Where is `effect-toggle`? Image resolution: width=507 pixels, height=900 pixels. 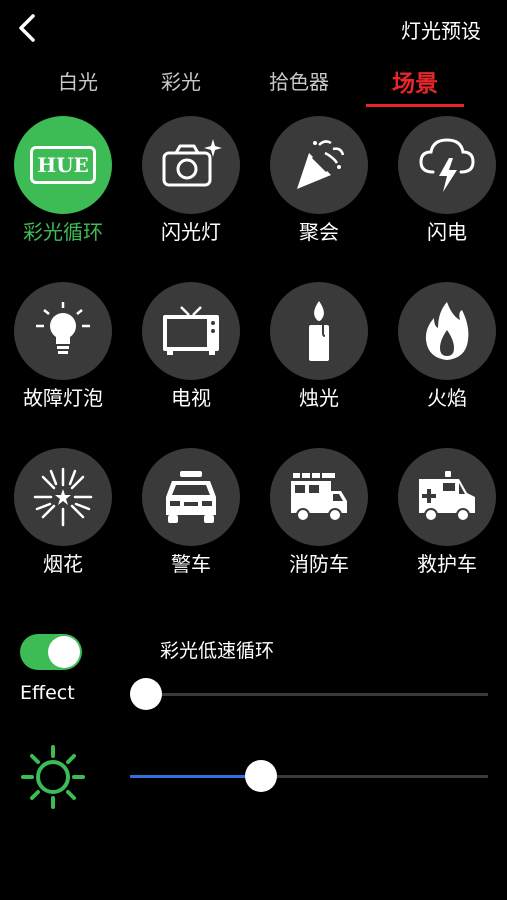 effect-toggle is located at coordinates (51, 652).